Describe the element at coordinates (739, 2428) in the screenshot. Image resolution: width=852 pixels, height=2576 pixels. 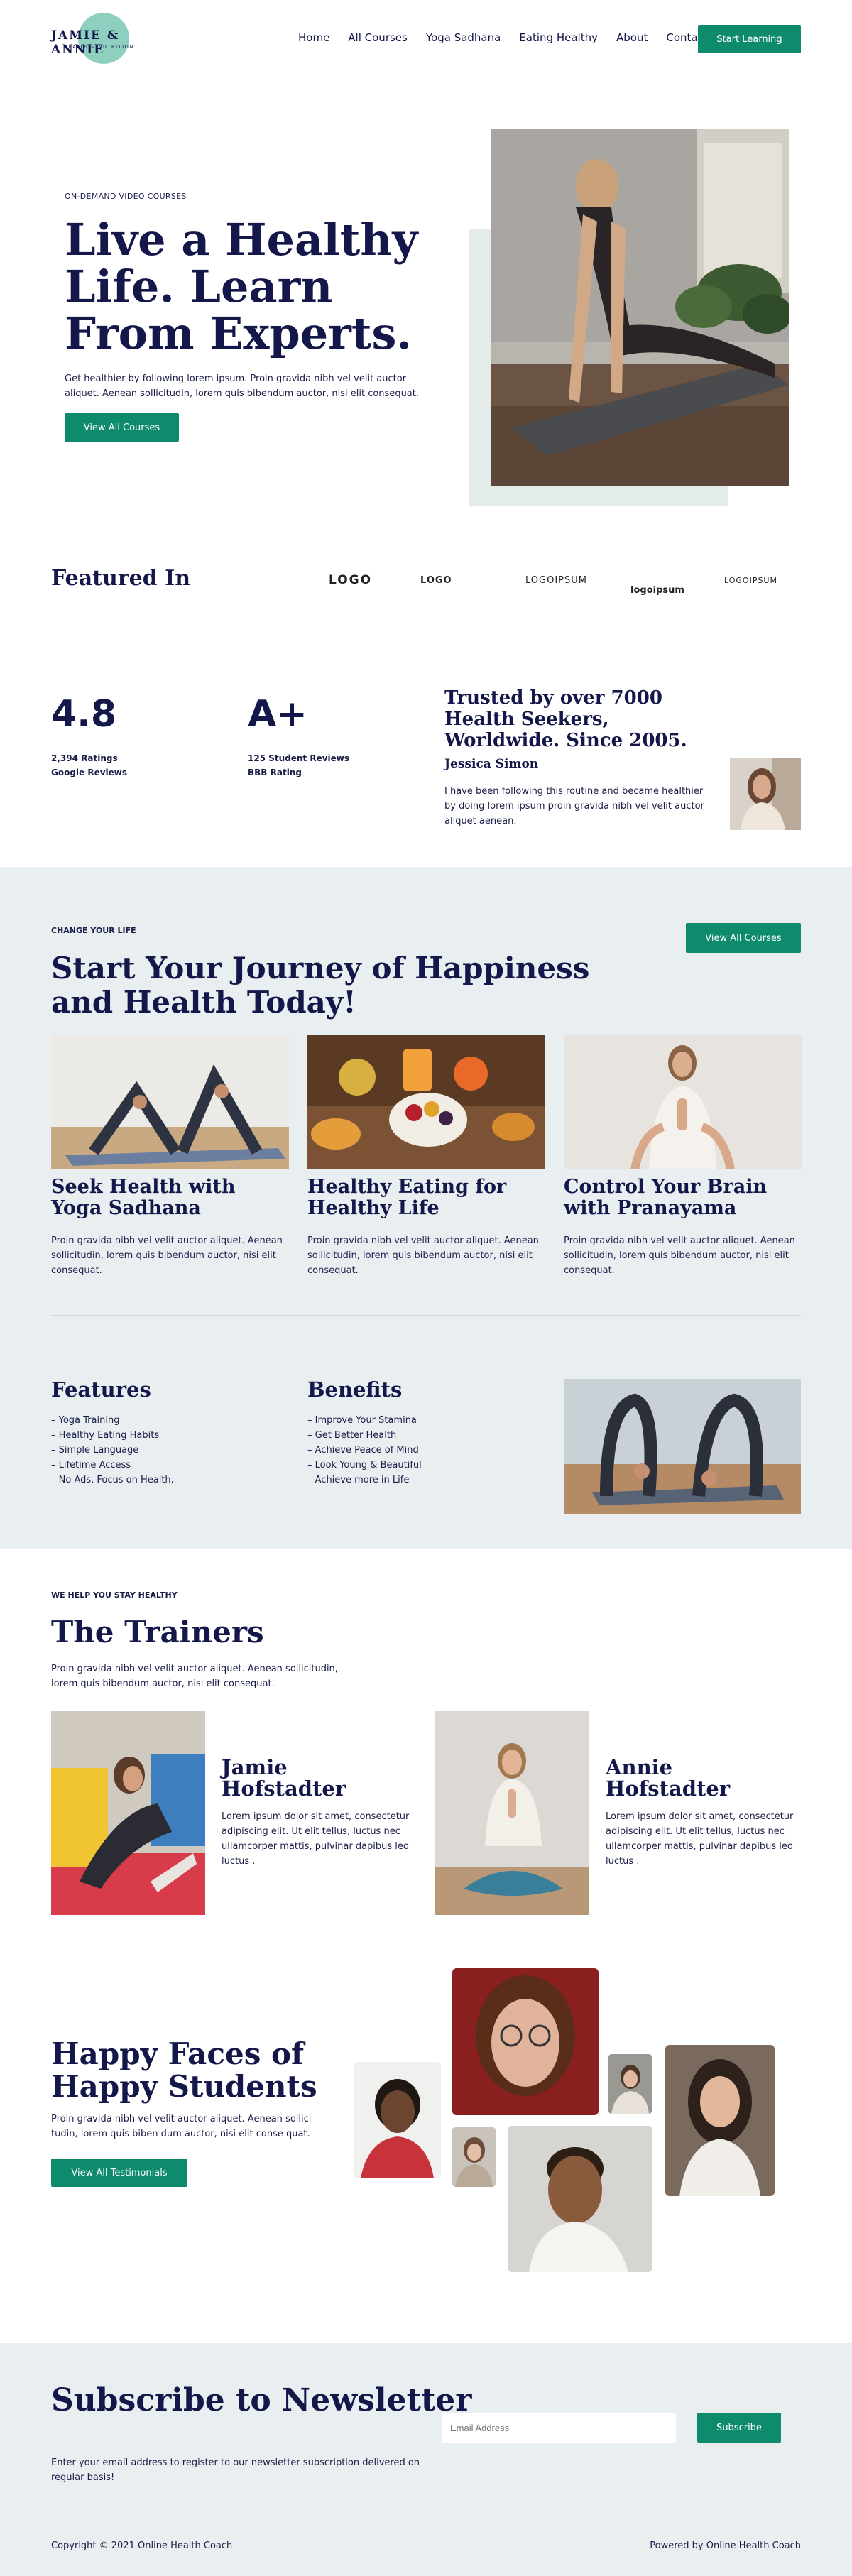
I see `subscribe-button: Subscribe` at that location.